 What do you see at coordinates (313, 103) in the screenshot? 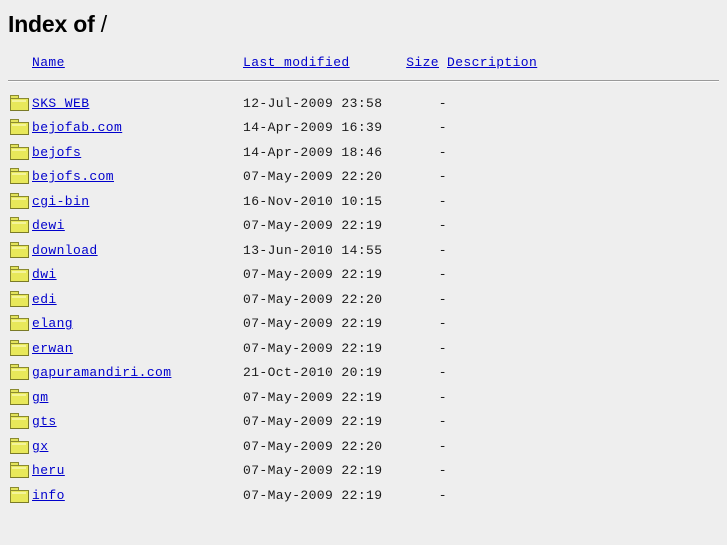
I see `row-last-modified-cell: 12-Jul-2009 23:58` at bounding box center [313, 103].